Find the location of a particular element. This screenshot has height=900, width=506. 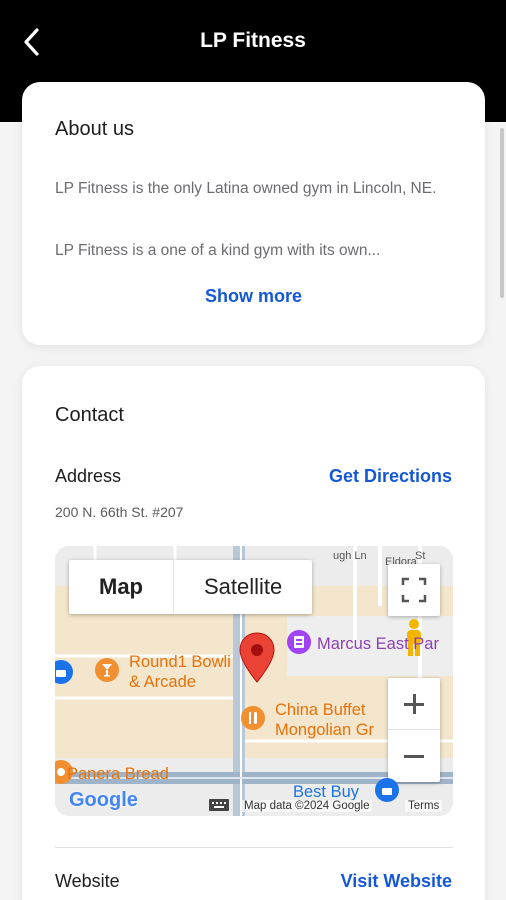

china-buffet-poi-icon is located at coordinates (253, 718).